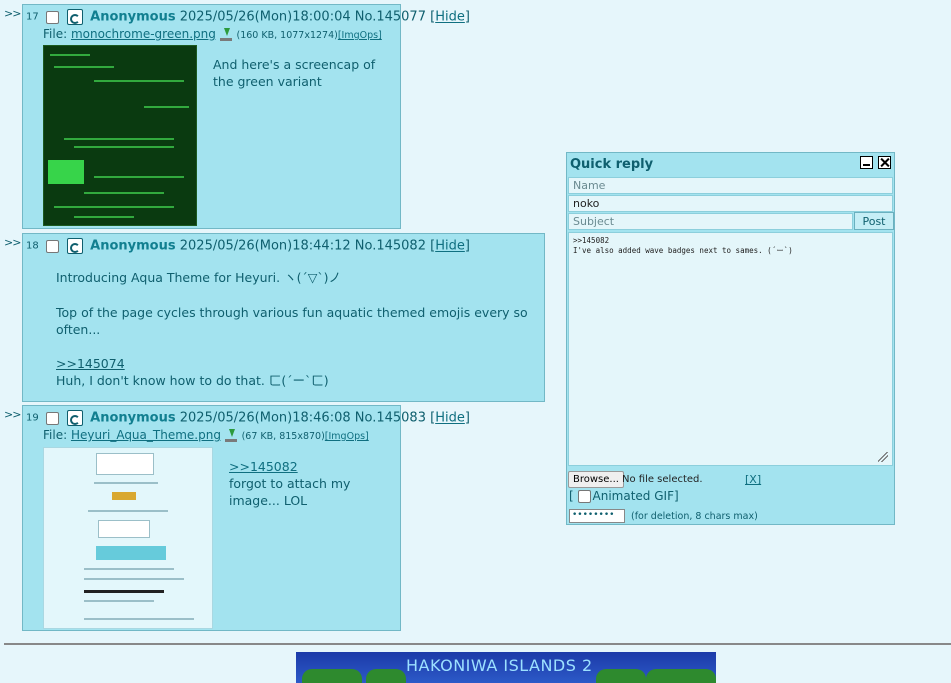 The height and width of the screenshot is (683, 951). What do you see at coordinates (477, 644) in the screenshot?
I see `divider` at bounding box center [477, 644].